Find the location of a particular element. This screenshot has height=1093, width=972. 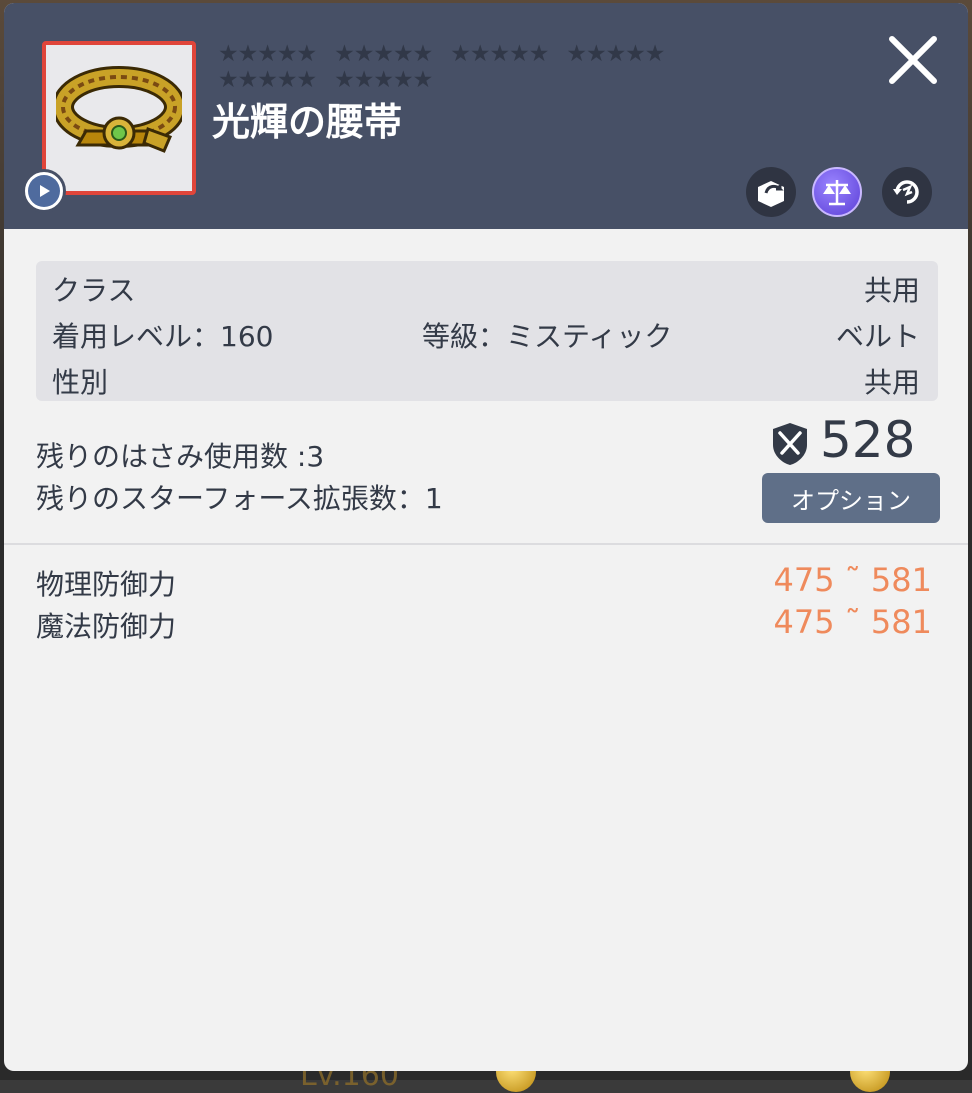

close-button is located at coordinates (913, 60).